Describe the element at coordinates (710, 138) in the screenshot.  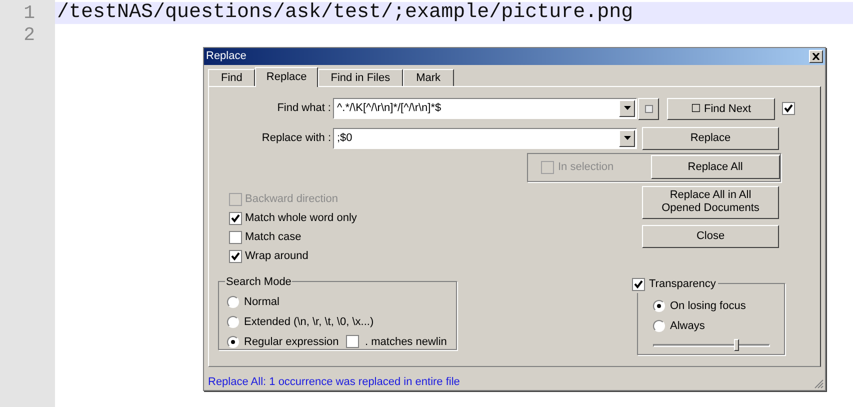
I see `dialog-button: Replace` at that location.